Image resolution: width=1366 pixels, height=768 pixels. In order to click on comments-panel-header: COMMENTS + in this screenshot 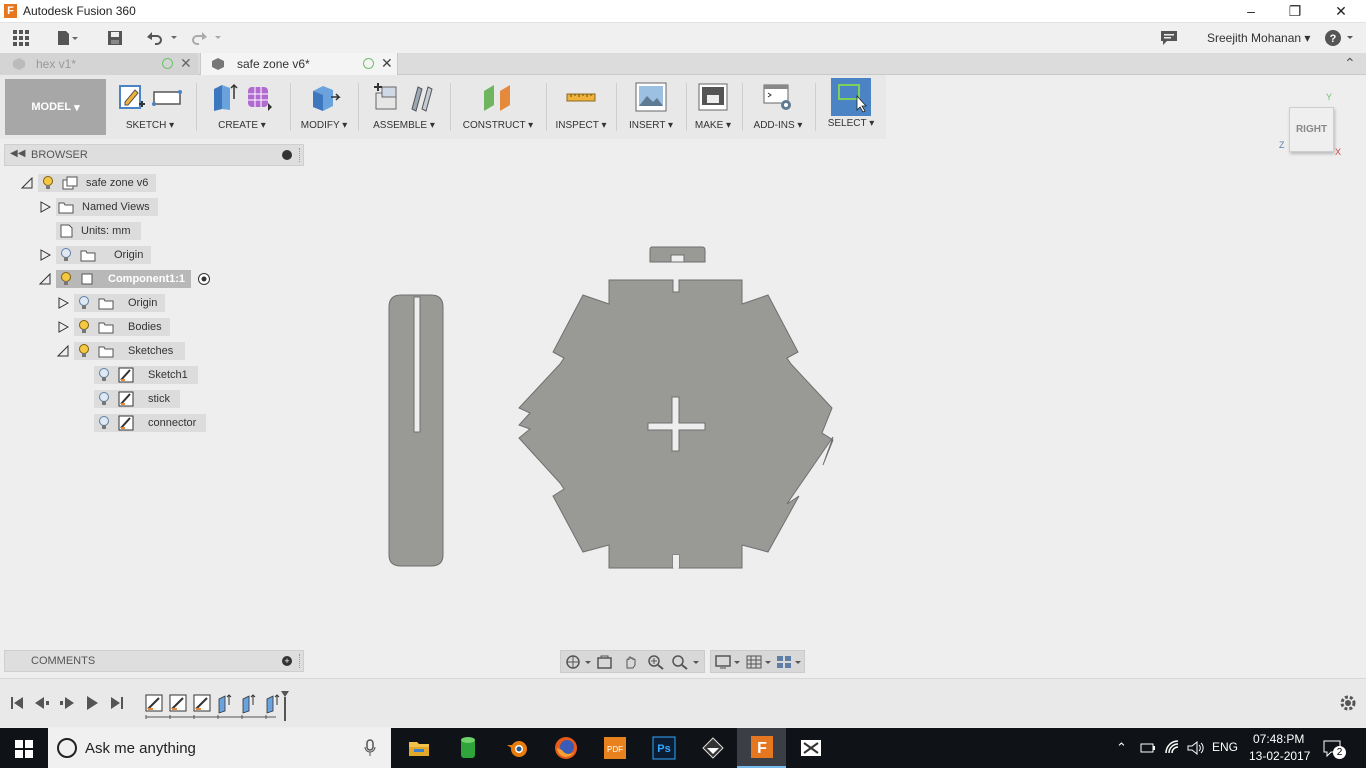, I will do `click(154, 661)`.